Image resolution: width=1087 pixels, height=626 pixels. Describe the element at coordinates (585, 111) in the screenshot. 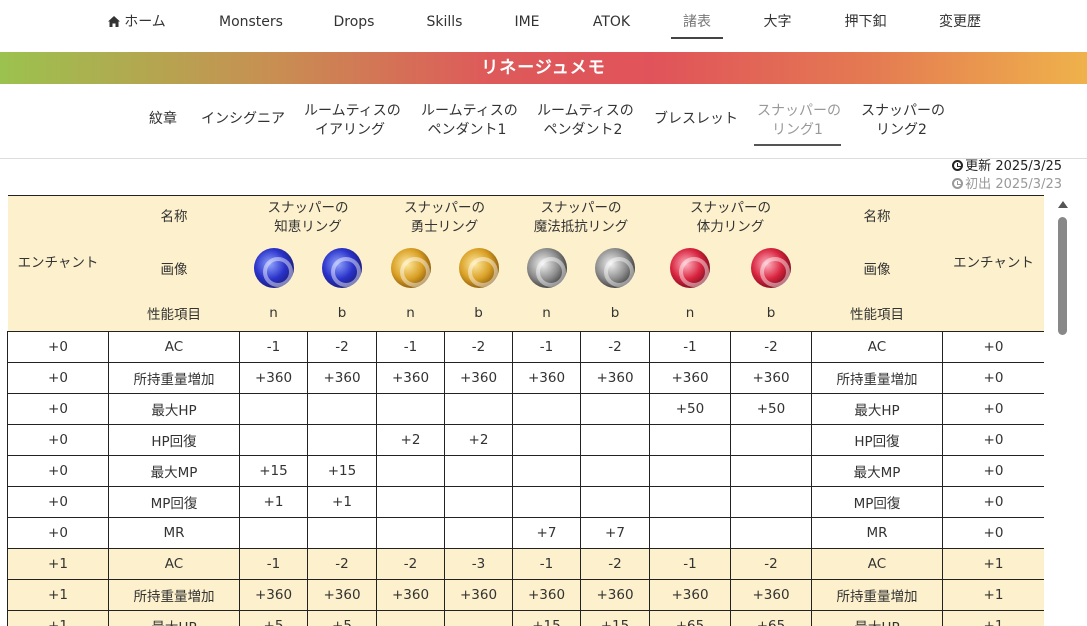

I see `subnav-label-line1: ルームティスの` at that location.